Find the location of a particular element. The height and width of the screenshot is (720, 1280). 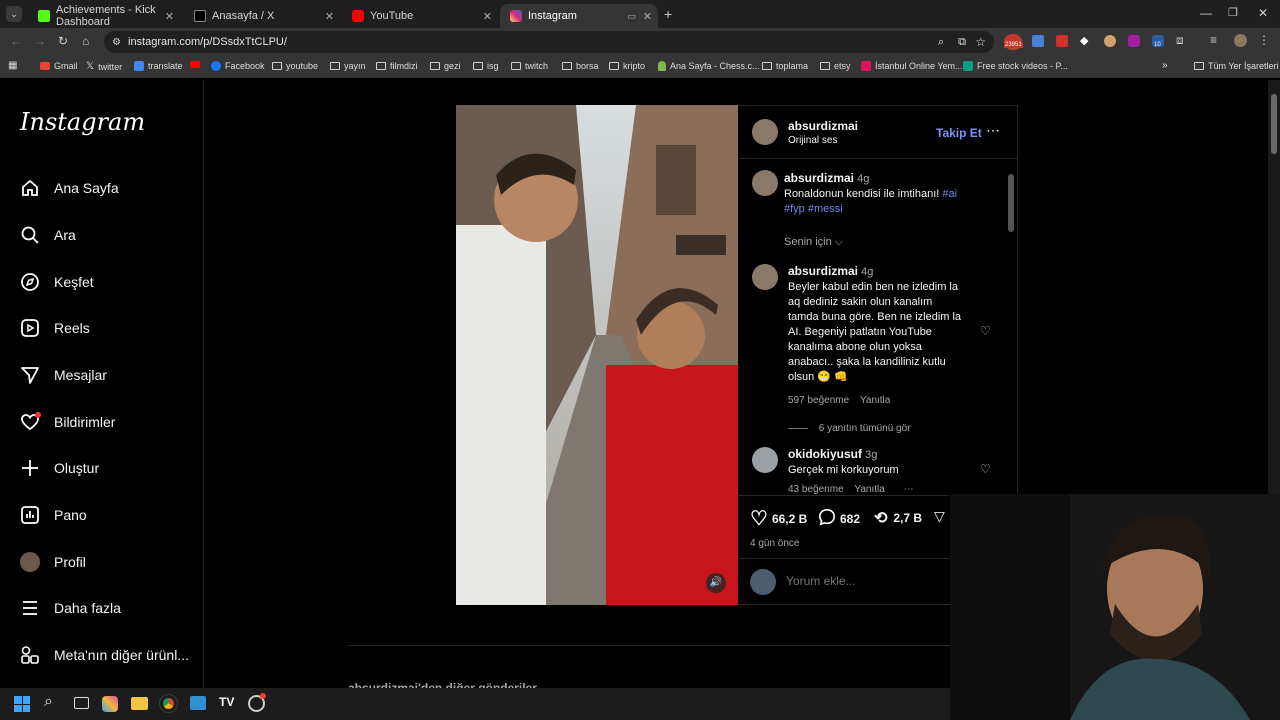

zoom-icon: ⌕ is located at coordinates (941, 42).